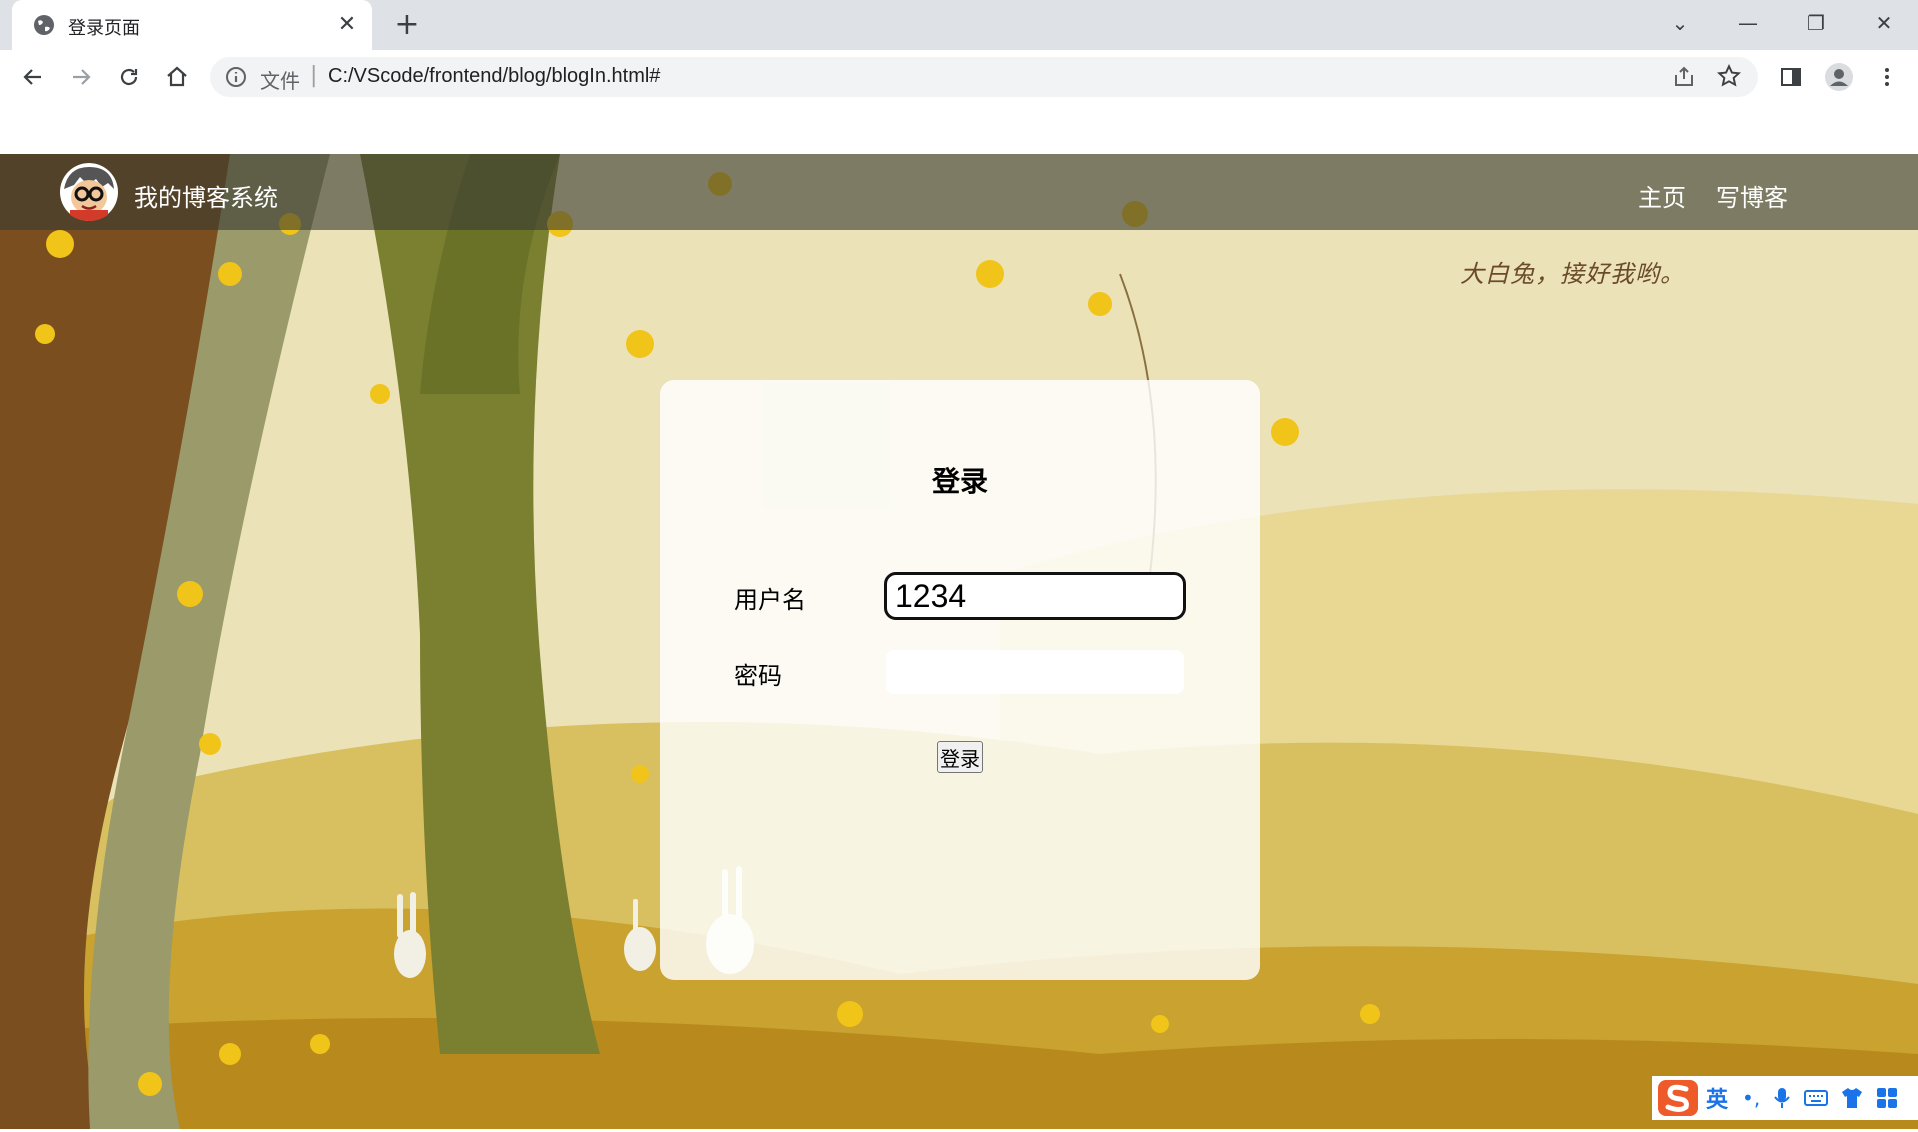 This screenshot has height=1132, width=1918. Describe the element at coordinates (959, 192) in the screenshot. I see `site-navbar: 我的博客系统 主页 写博客` at that location.